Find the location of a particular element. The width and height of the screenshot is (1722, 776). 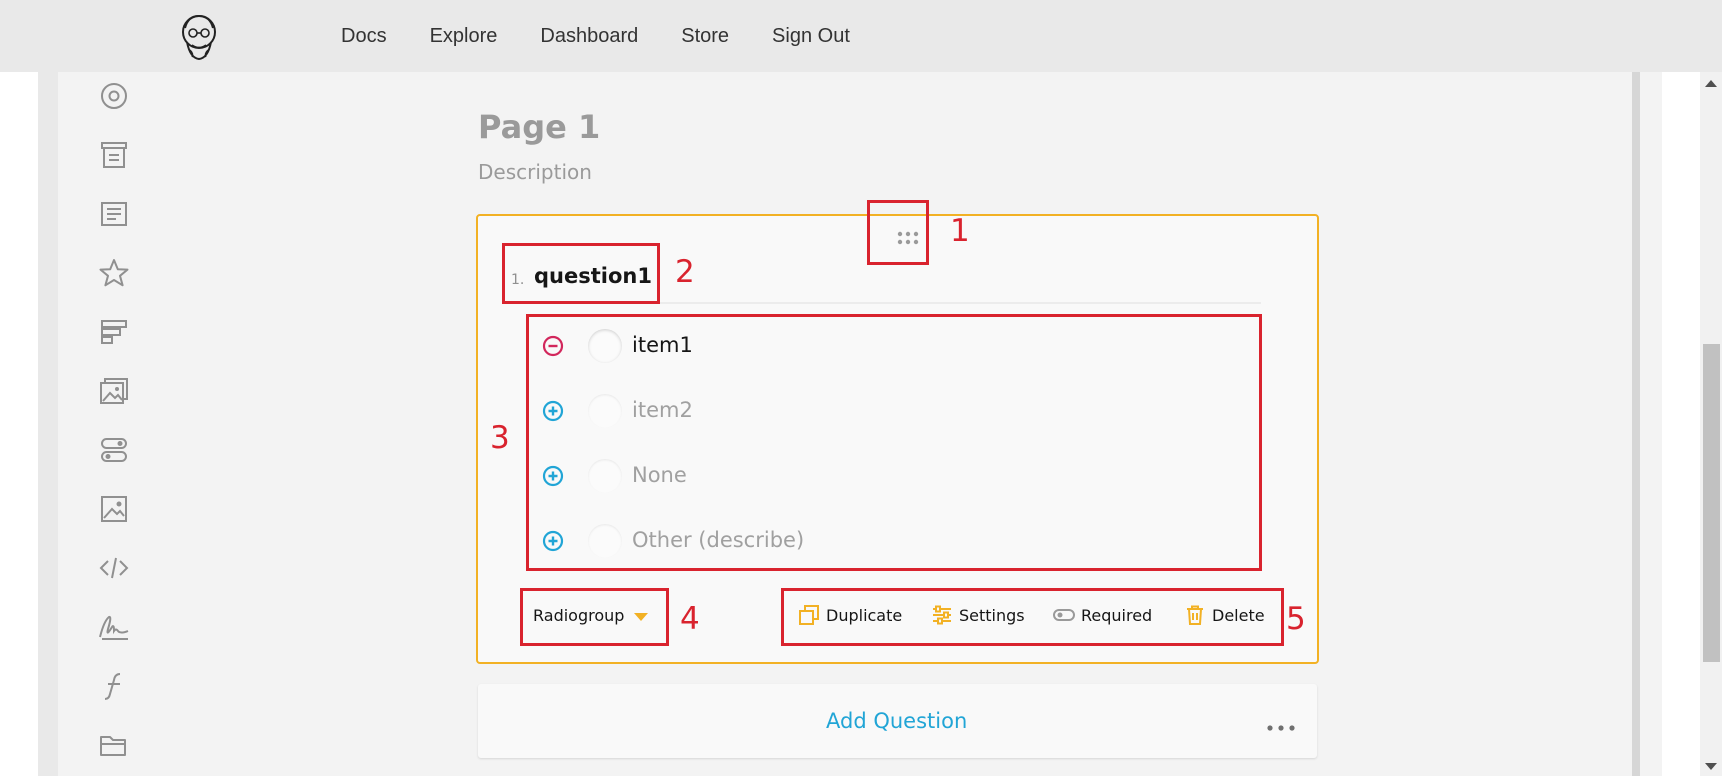

right-panel-divider is located at coordinates (1636, 424).